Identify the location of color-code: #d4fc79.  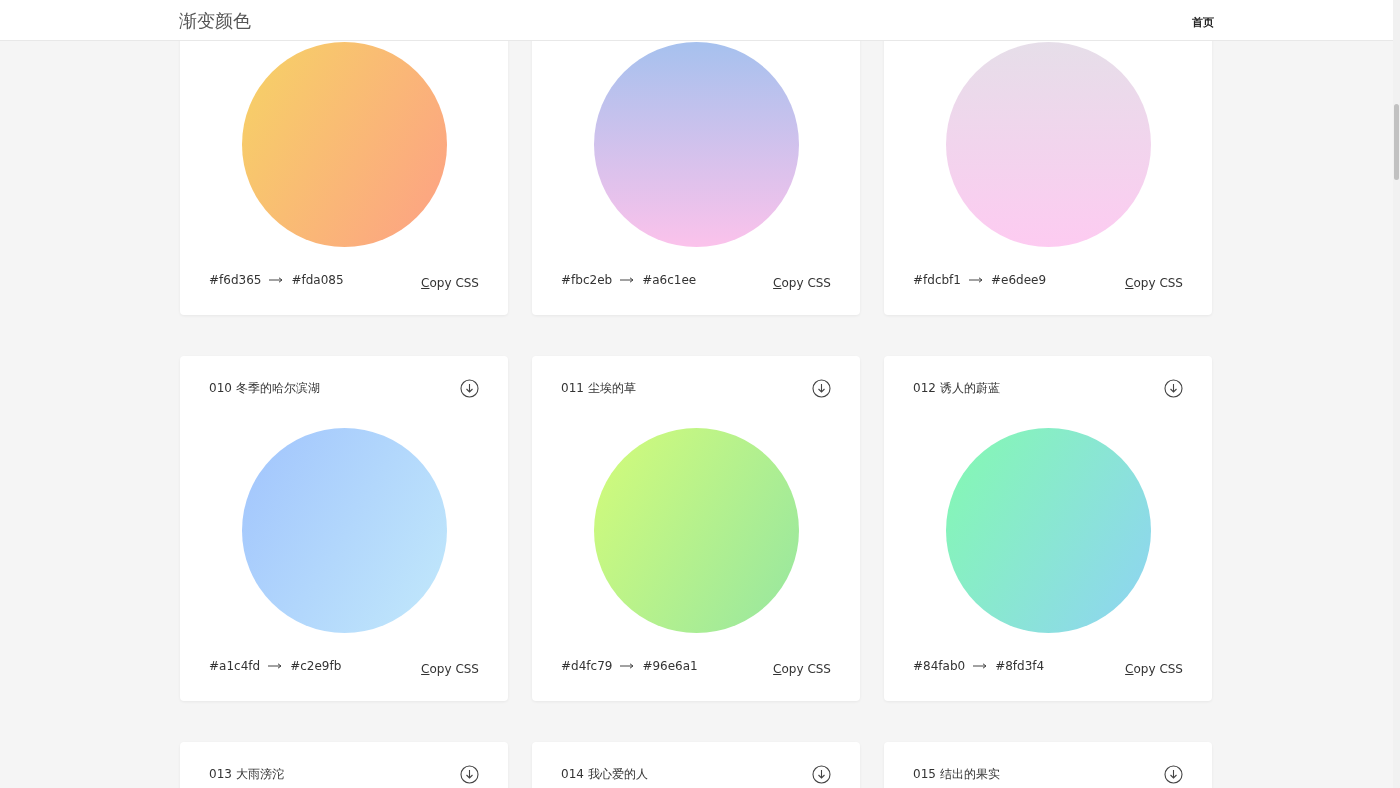
(587, 666).